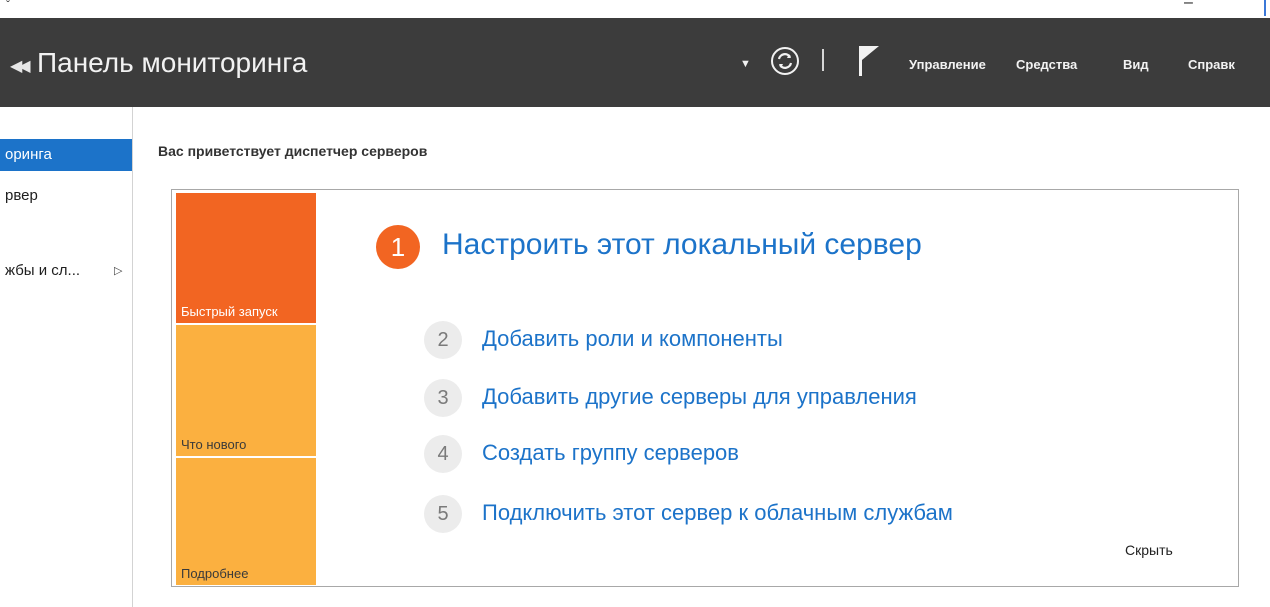  What do you see at coordinates (823, 60) in the screenshot?
I see `toolbar-separator` at bounding box center [823, 60].